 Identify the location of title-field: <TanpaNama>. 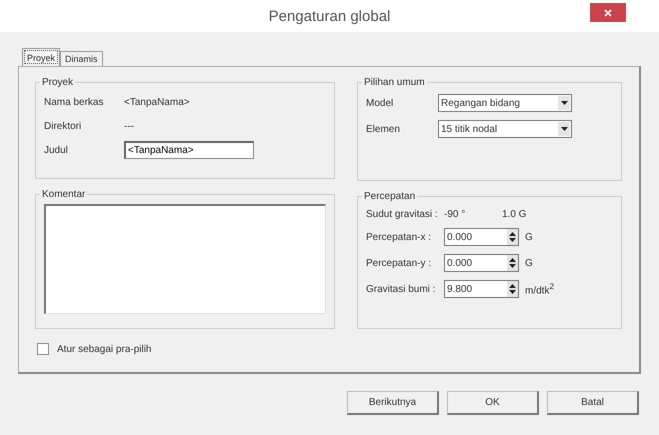
(189, 150).